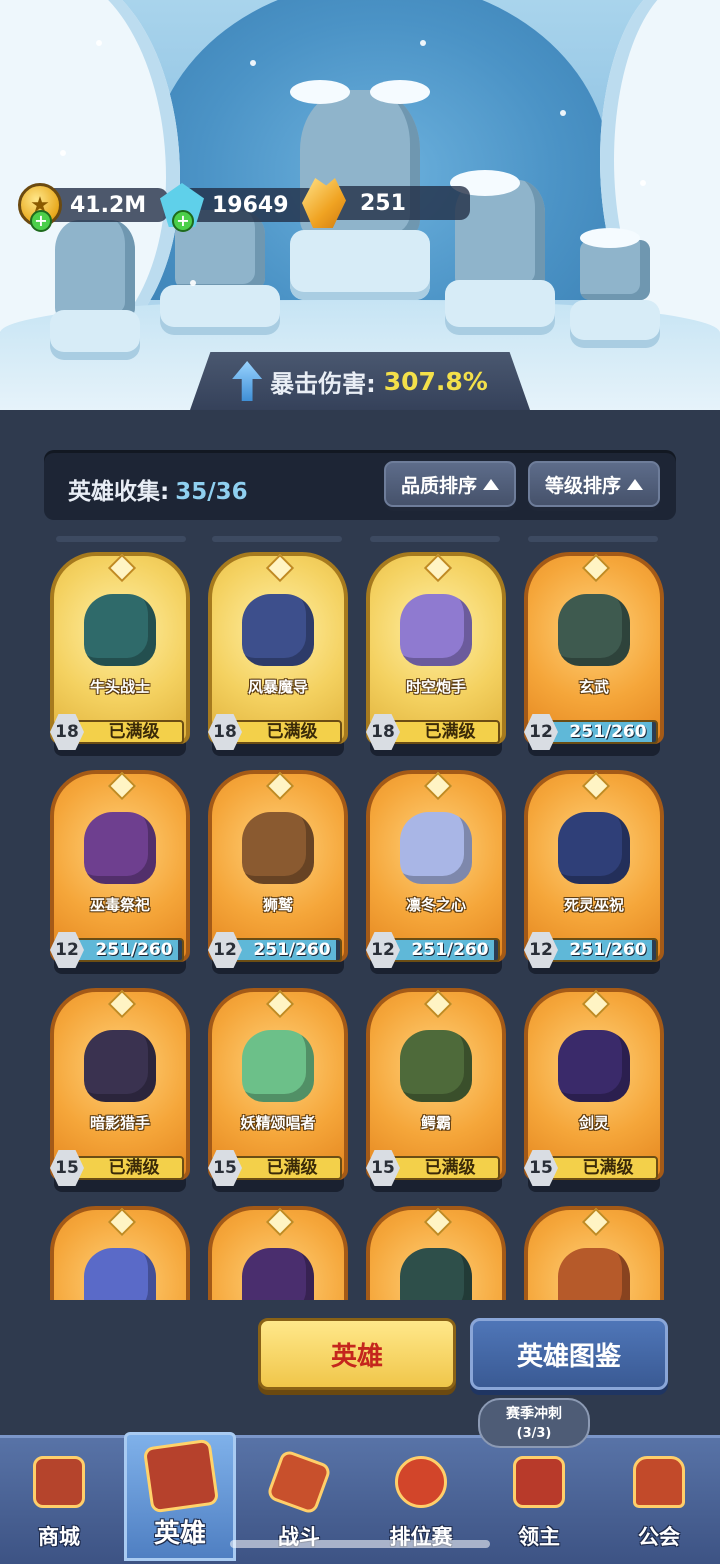 This screenshot has height=1564, width=720. I want to click on nav-lord: 领主, so click(539, 1500).